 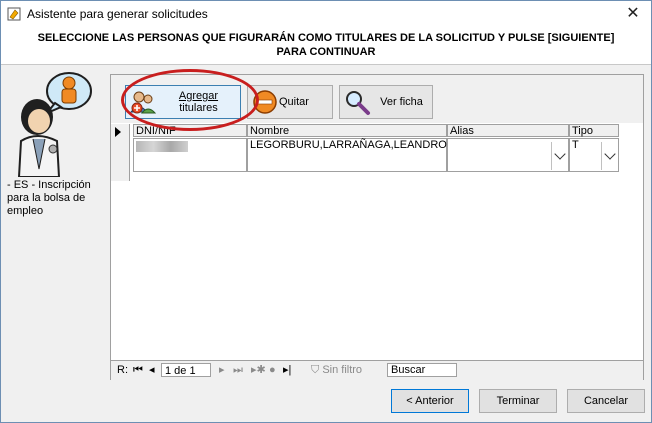 I want to click on cell-tipo: T, so click(x=594, y=155).